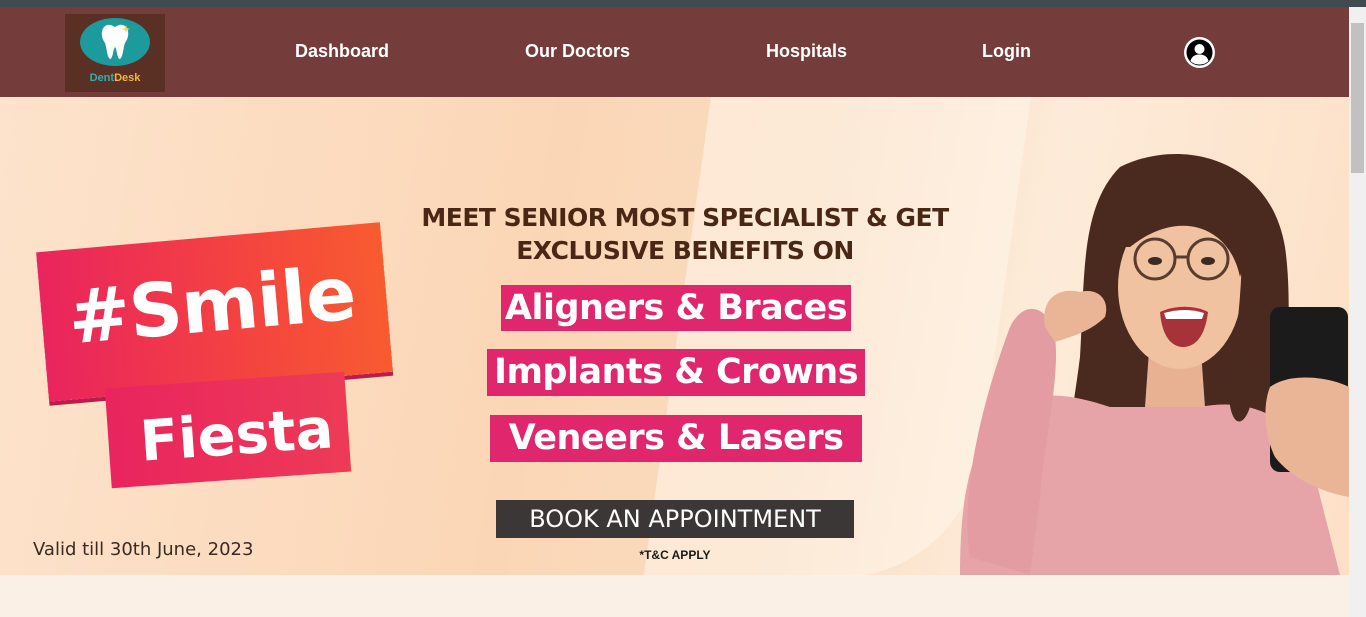  I want to click on fiesta-title: Fiesta, so click(236, 435).